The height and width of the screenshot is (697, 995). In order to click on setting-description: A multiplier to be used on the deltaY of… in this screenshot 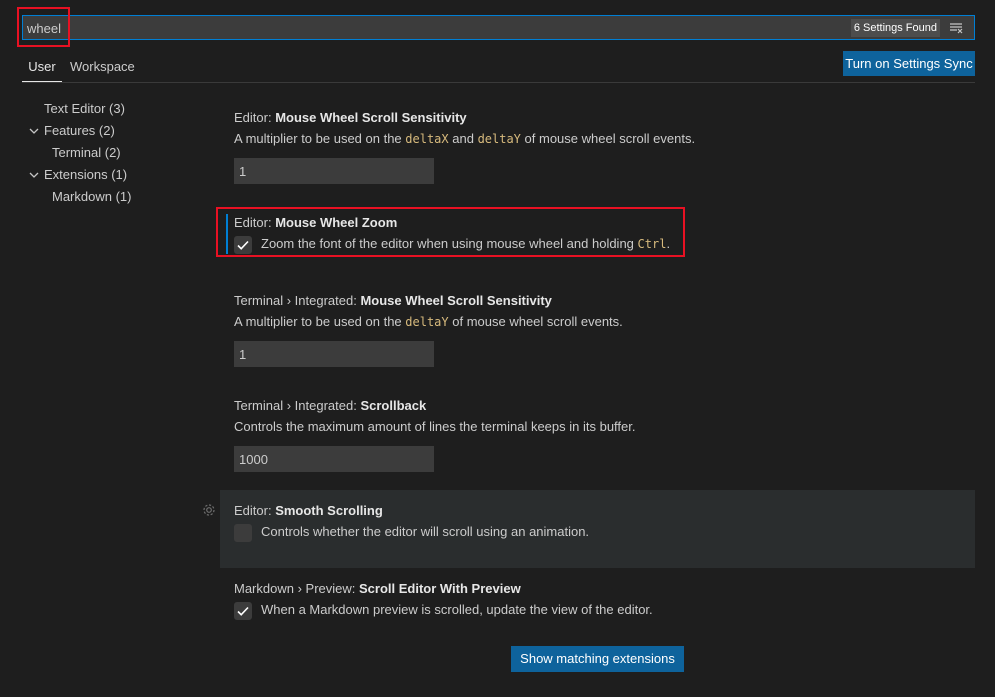, I will do `click(428, 322)`.